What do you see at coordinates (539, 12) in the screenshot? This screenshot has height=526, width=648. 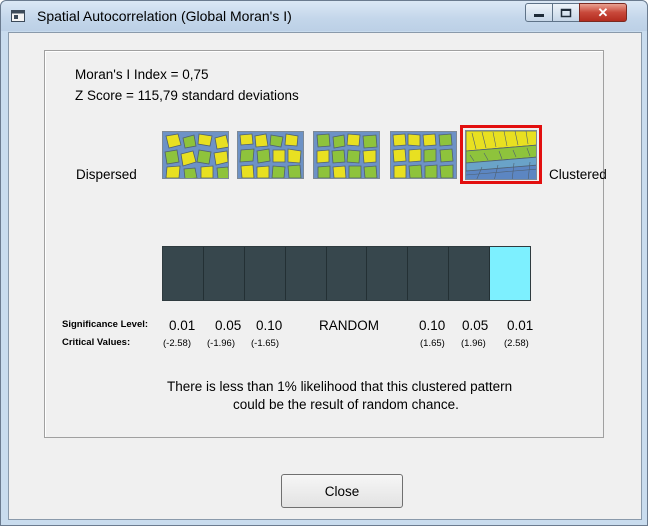 I see `minimize-button` at bounding box center [539, 12].